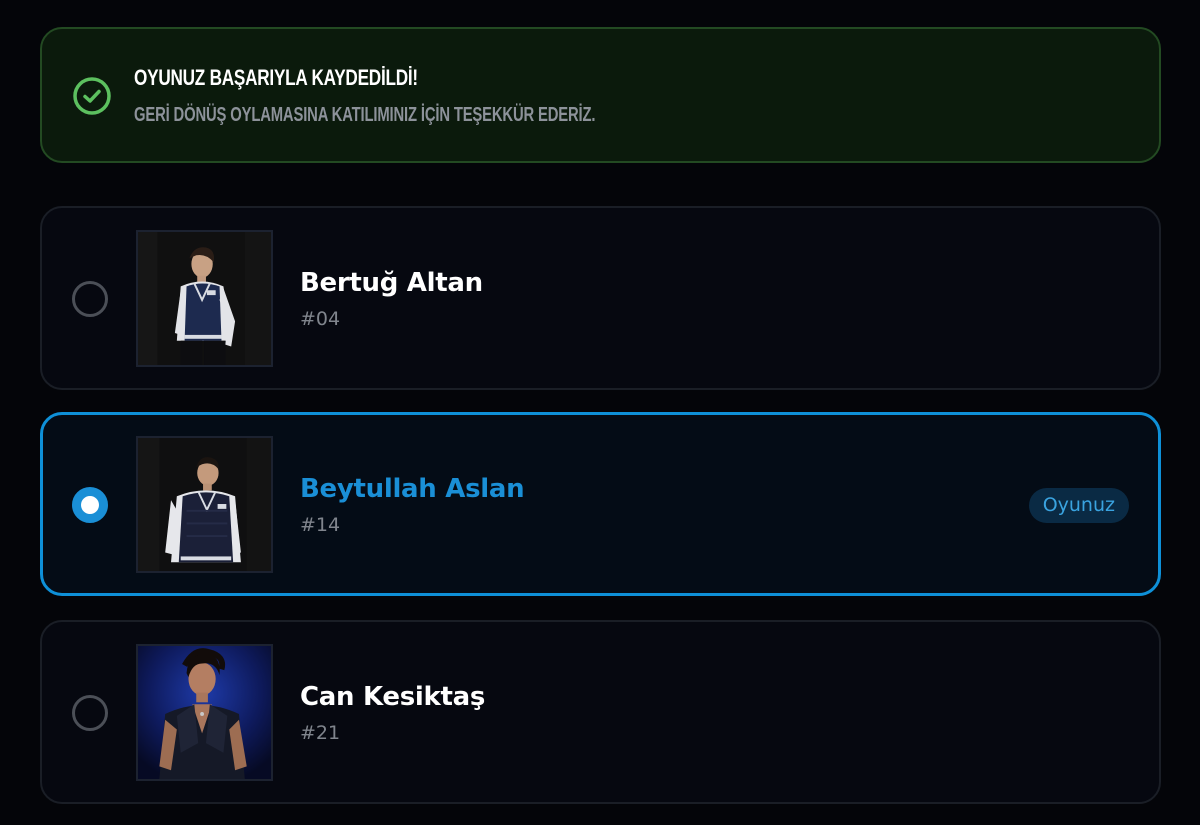  I want to click on your-vote-badge: Oyunuz, so click(1078, 505).